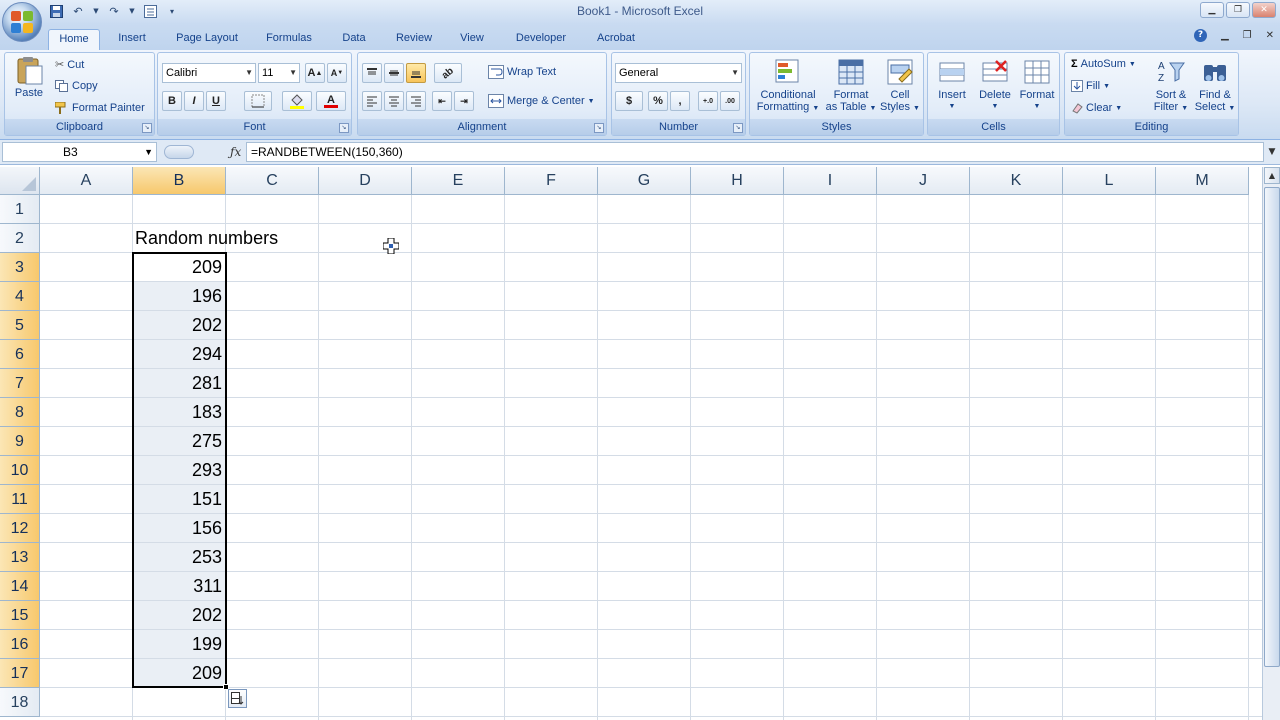 This screenshot has width=1280, height=720. What do you see at coordinates (851, 86) in the screenshot?
I see `format-as-table-button: Format as Table ▼` at bounding box center [851, 86].